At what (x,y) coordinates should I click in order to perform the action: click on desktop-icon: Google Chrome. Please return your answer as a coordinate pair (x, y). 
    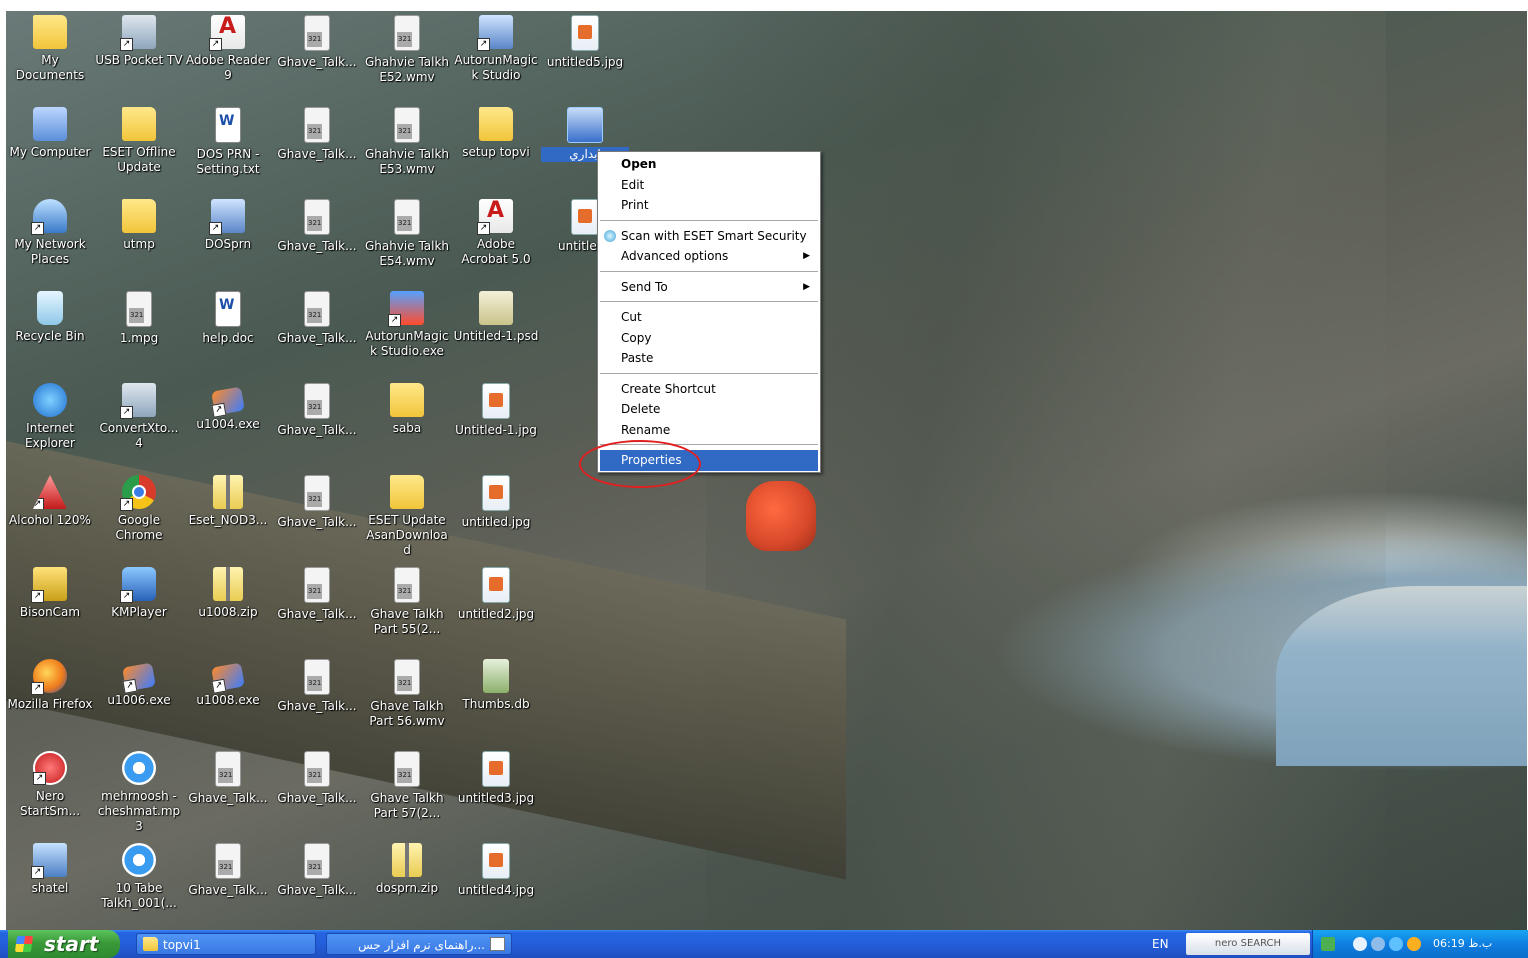
    Looking at the image, I should click on (139, 509).